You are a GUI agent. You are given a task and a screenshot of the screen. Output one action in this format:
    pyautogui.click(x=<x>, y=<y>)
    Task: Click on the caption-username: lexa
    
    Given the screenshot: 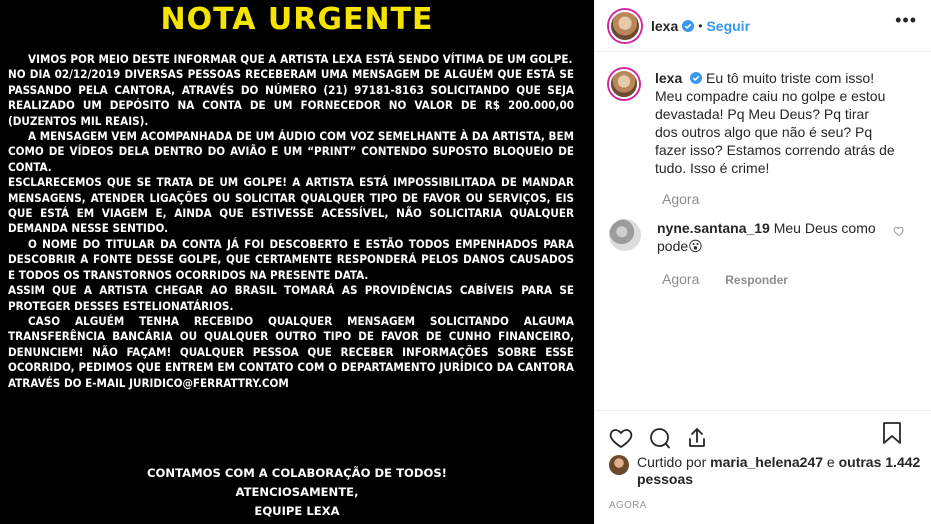 What is the action you would take?
    pyautogui.click(x=668, y=78)
    